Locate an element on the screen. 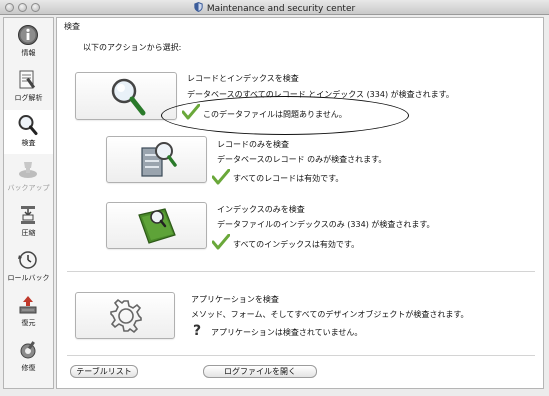 The image size is (549, 396). sidebar-item-label: バックアップ is located at coordinates (28, 188).